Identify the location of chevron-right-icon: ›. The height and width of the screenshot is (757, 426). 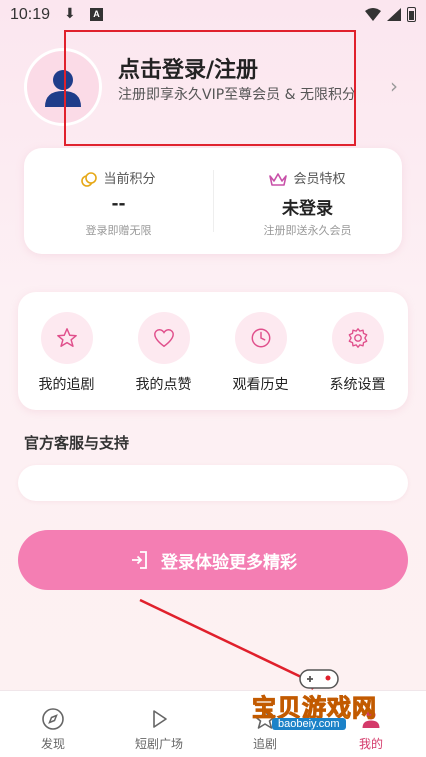
(394, 86).